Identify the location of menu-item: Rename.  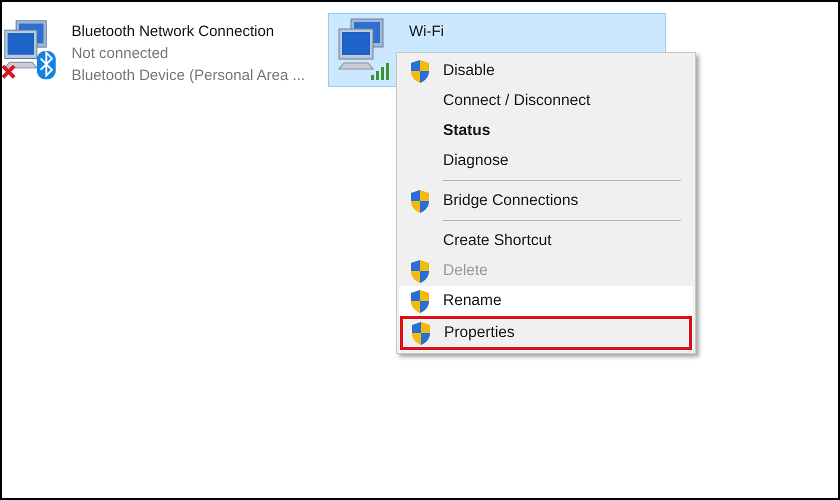
(546, 301).